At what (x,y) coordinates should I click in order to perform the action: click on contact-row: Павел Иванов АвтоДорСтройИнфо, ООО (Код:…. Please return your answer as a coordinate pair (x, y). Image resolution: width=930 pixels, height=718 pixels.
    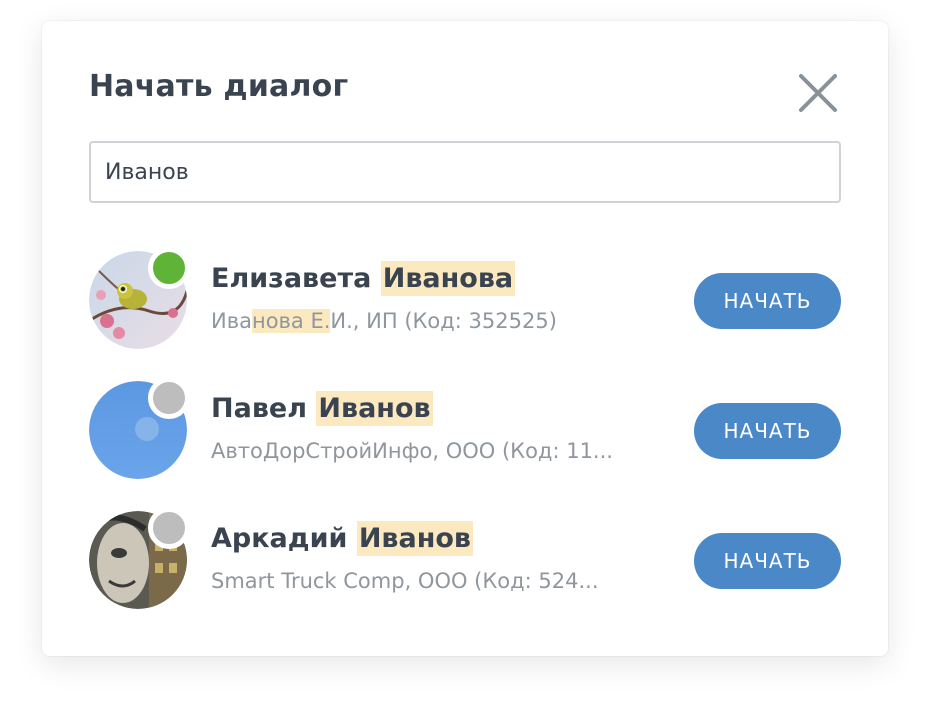
    Looking at the image, I should click on (465, 429).